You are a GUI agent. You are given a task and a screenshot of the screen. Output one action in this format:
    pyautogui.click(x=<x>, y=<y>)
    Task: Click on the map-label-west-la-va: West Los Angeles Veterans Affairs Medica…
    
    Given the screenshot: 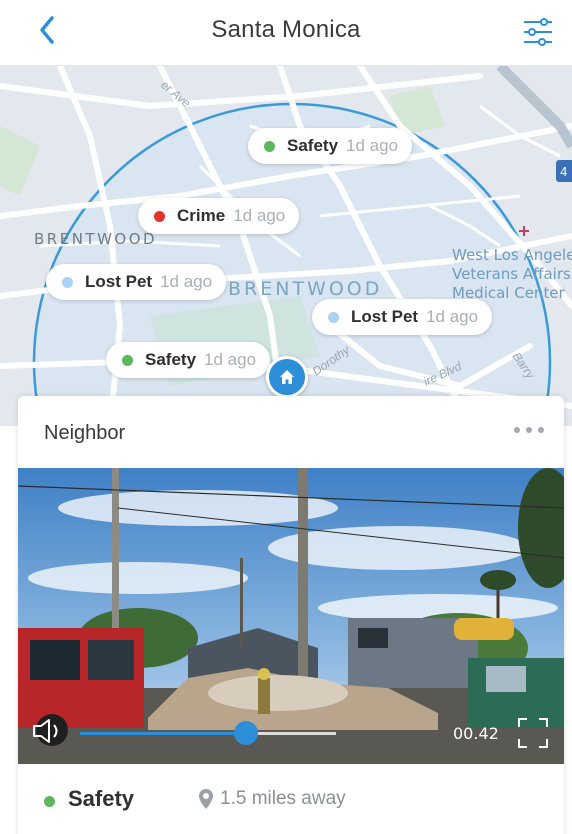 What is the action you would take?
    pyautogui.click(x=512, y=274)
    